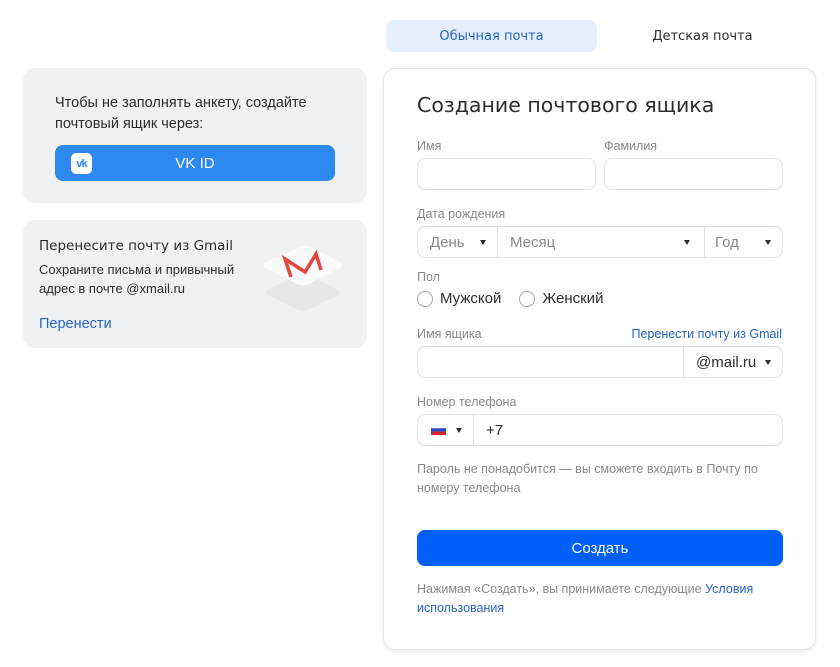 The image size is (840, 667). I want to click on domain-select-value: @mail.ru, so click(726, 362).